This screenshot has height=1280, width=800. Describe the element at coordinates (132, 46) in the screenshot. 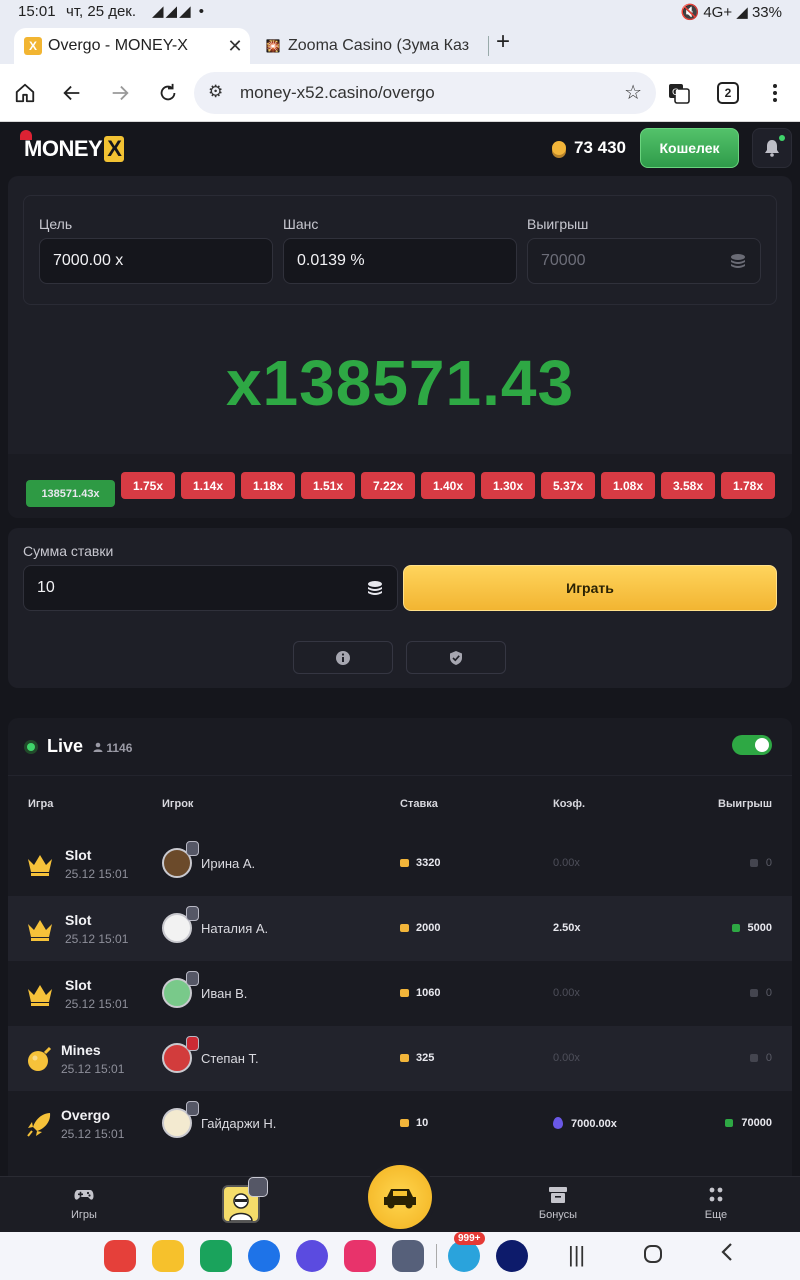

I see `tab-overgo: X Overgo - MONEY-X ✕` at that location.